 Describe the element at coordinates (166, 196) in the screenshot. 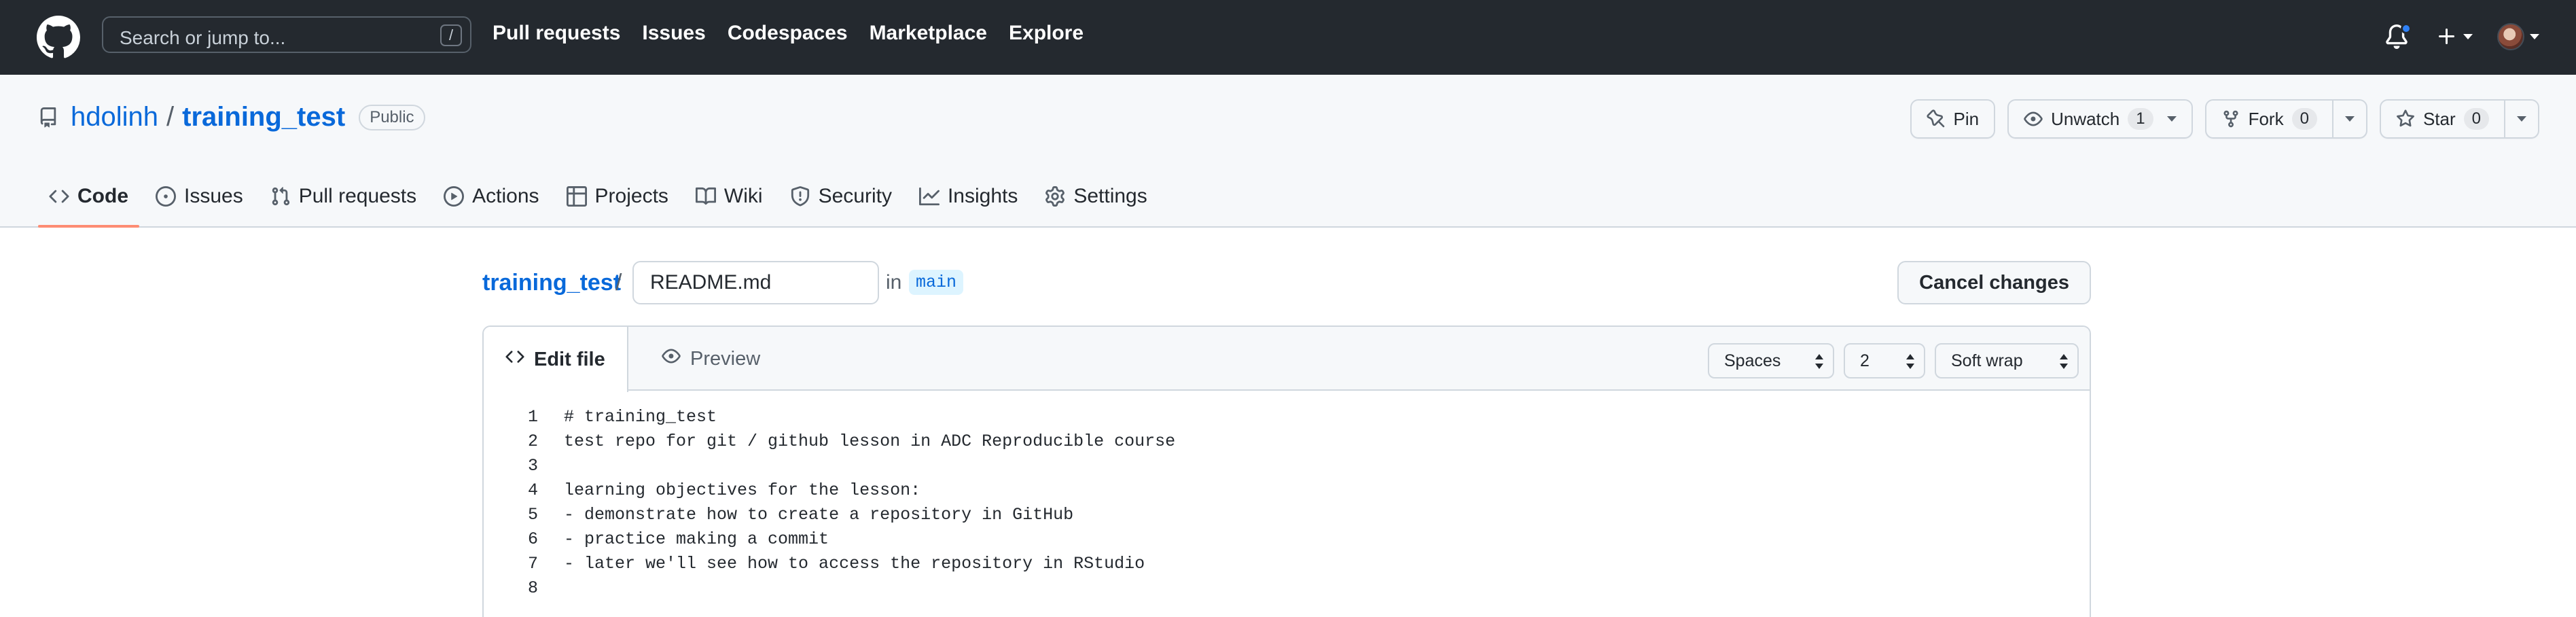

I see `issue-icon` at that location.